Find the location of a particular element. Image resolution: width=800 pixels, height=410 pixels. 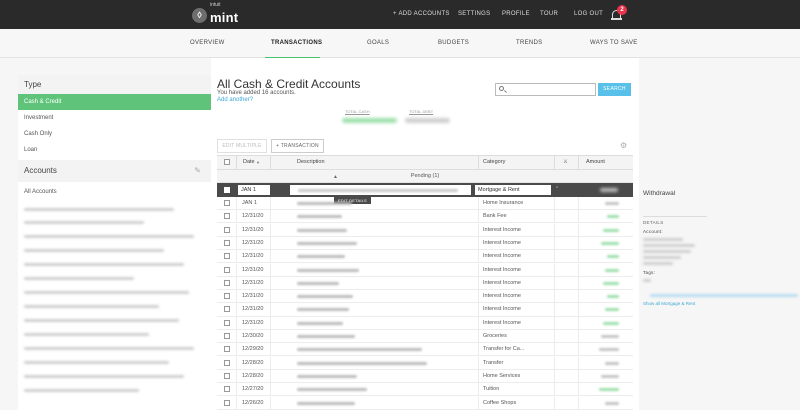

tab-ways-to-save: WAYS TO SAVE is located at coordinates (614, 43).